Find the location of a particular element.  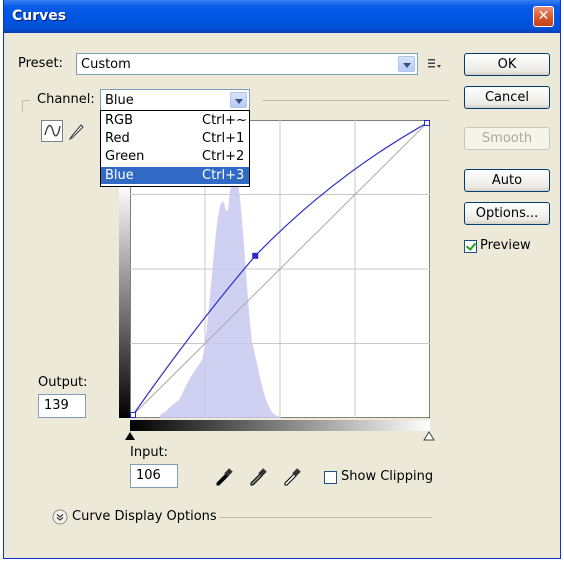

eyedropper-gray-icon is located at coordinates (258, 476).